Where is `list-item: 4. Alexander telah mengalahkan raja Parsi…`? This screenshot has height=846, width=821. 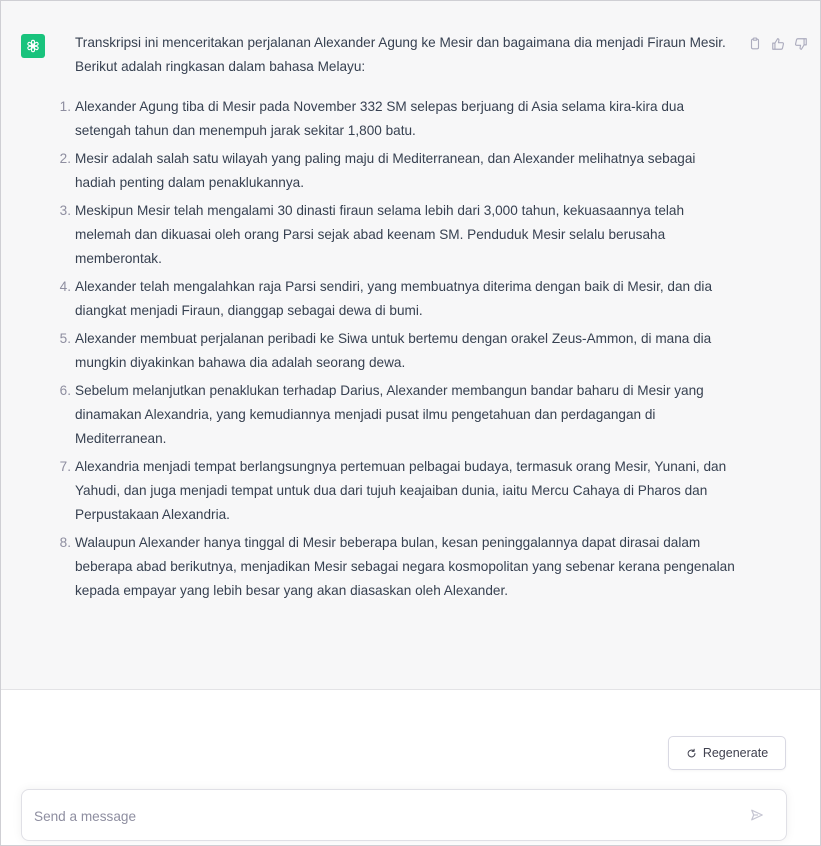
list-item: 4. Alexander telah mengalahkan raja Parsi… is located at coordinates (397, 299).